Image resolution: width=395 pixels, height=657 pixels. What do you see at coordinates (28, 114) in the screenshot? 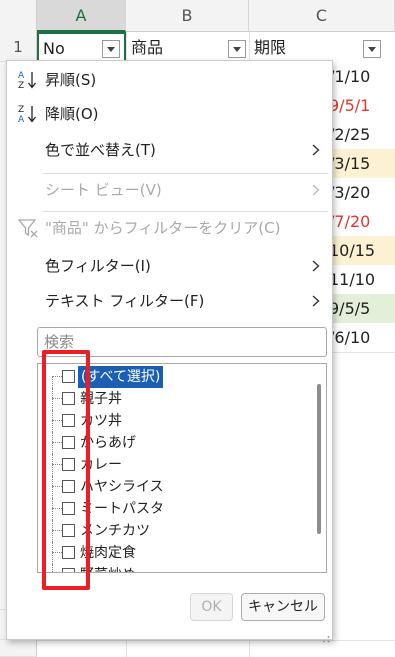
I see `sort-descending-icon: Z A` at bounding box center [28, 114].